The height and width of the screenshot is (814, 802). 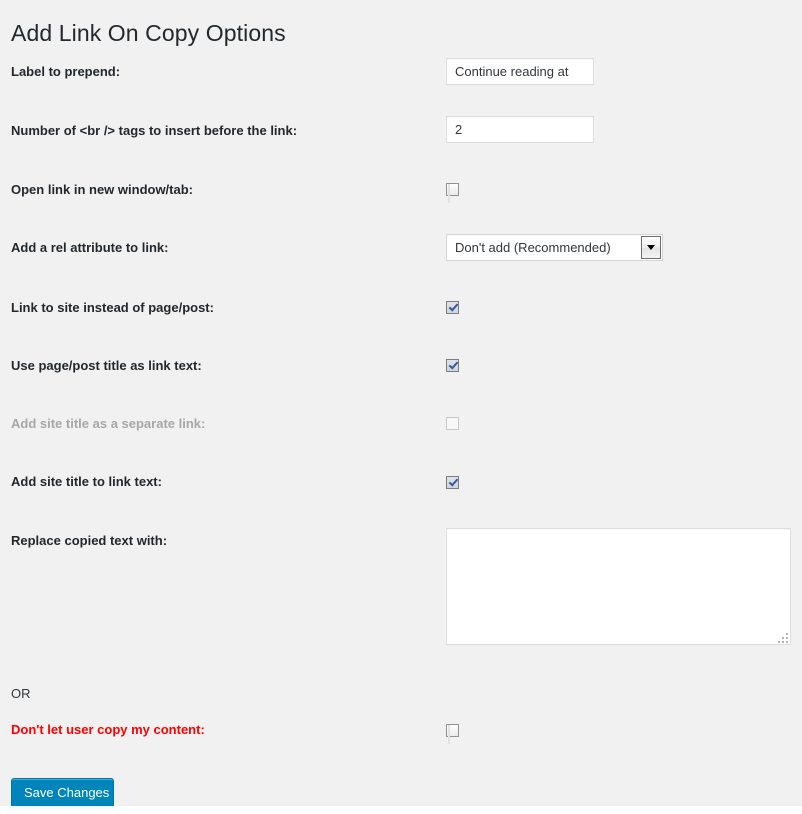 What do you see at coordinates (89, 540) in the screenshot?
I see `replace-copied-text-label: Replace copied text with:` at bounding box center [89, 540].